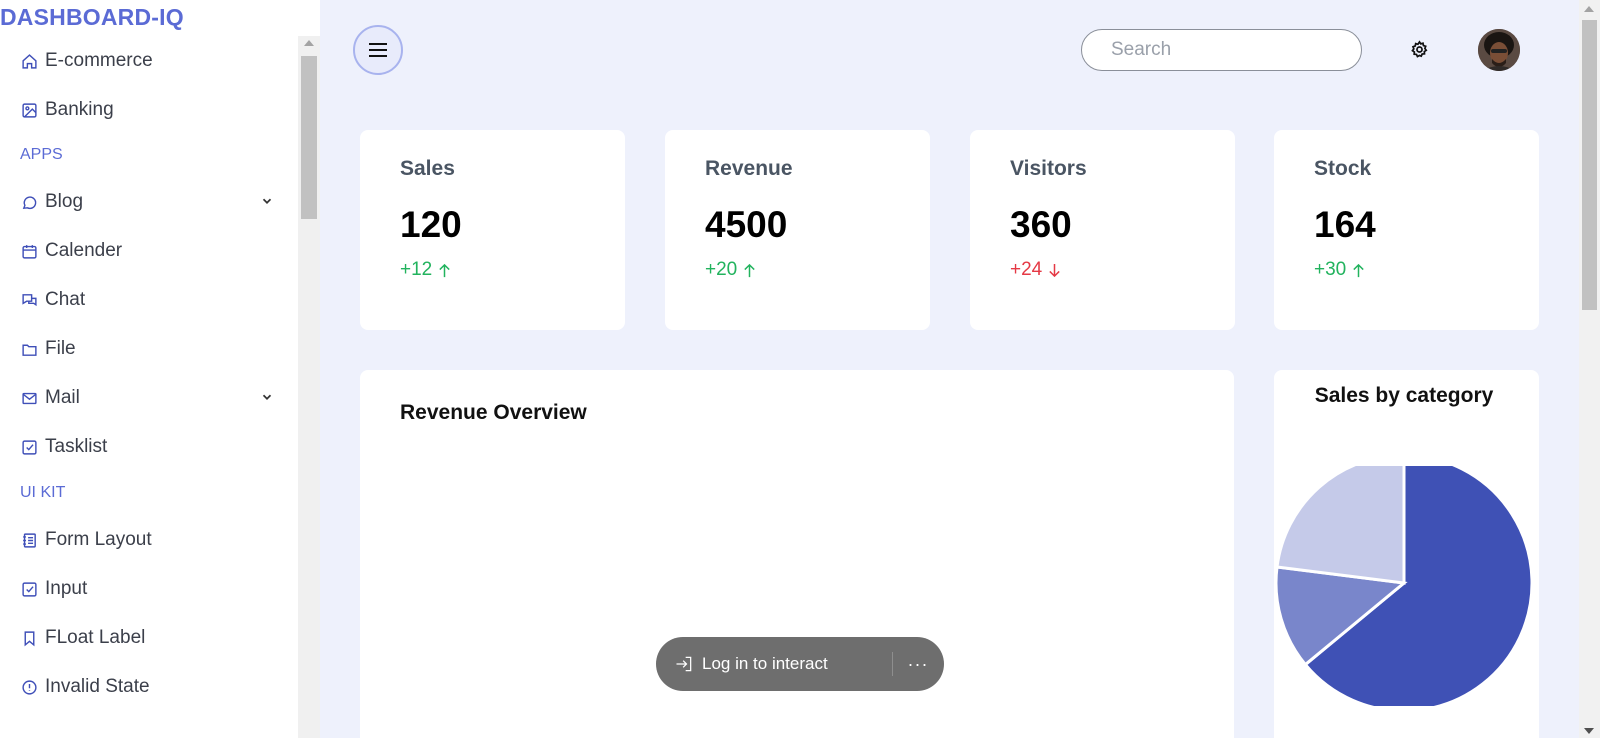  Describe the element at coordinates (721, 269) in the screenshot. I see `card-delta-value: +20` at that location.